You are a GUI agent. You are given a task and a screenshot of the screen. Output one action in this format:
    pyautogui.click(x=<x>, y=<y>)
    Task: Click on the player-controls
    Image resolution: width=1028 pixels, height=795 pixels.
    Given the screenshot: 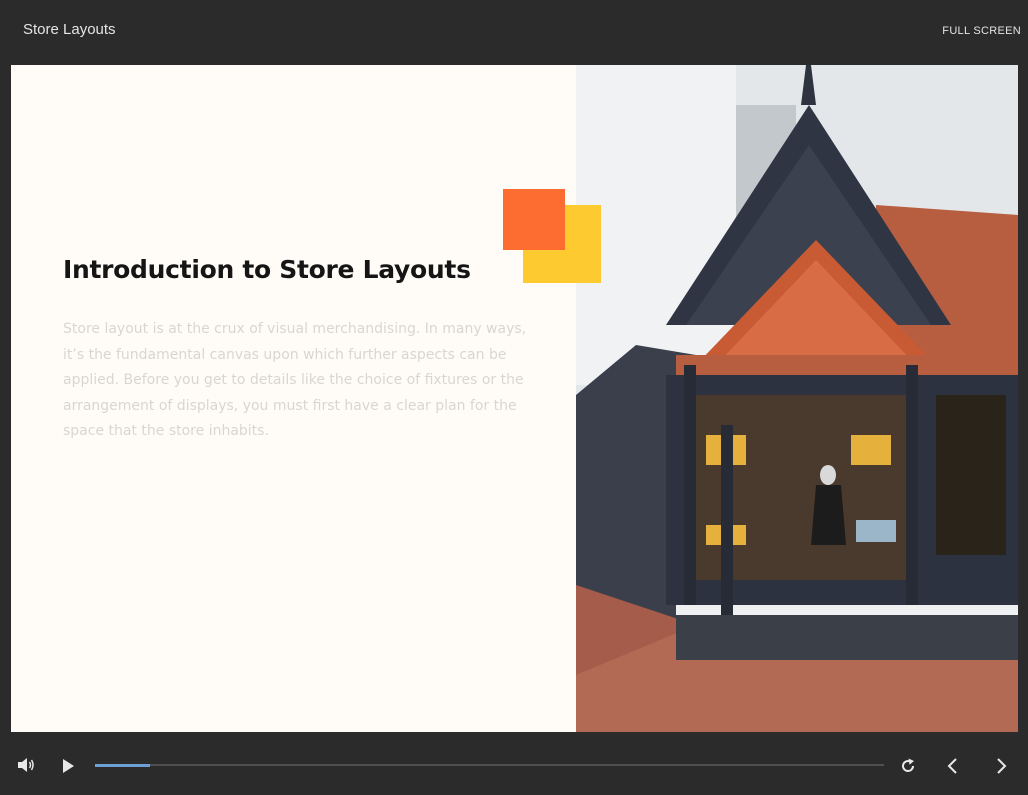 What is the action you would take?
    pyautogui.click(x=514, y=763)
    